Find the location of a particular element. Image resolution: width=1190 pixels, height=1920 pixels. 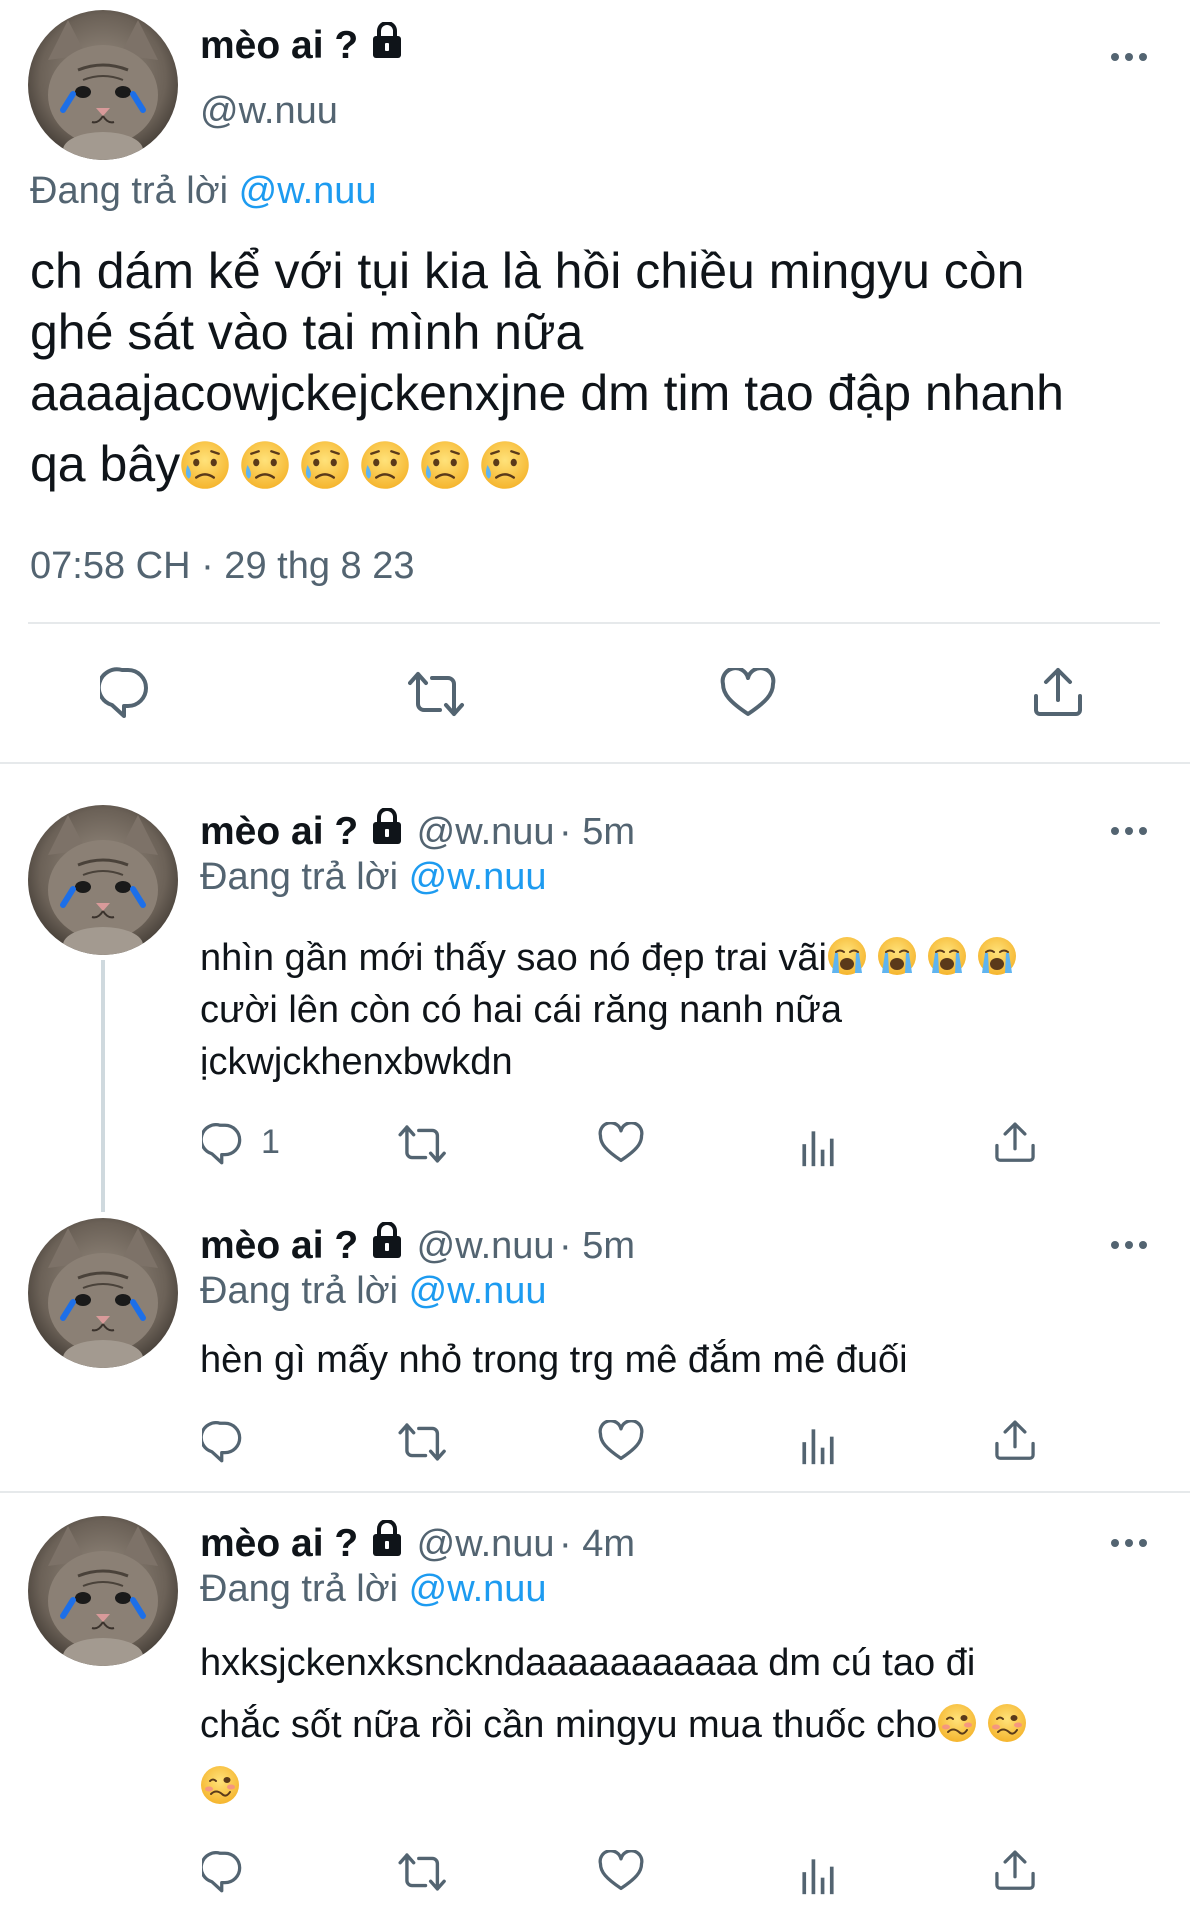

tweet-timestamp: 07:58 CH · 29 thg 8 23 is located at coordinates (222, 566).